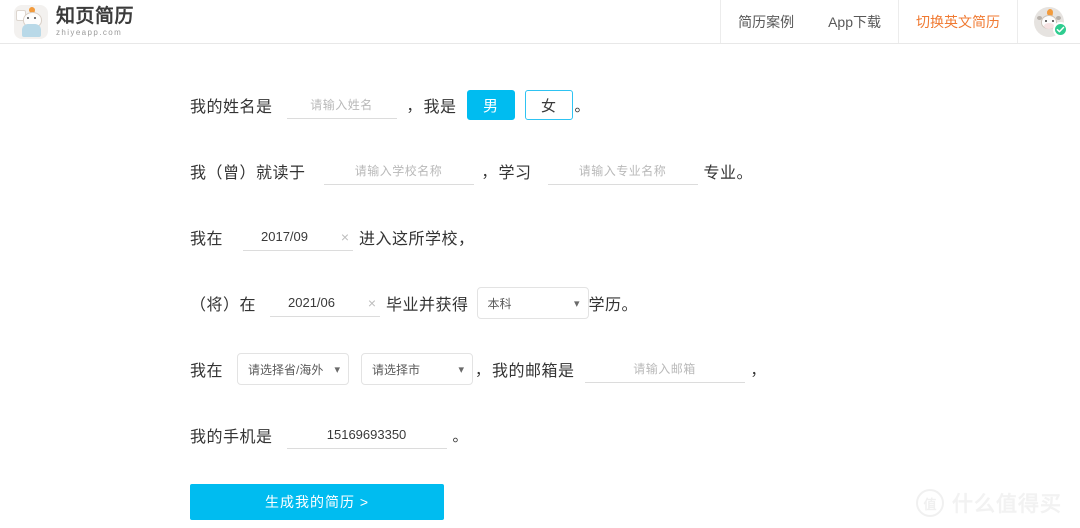 The width and height of the screenshot is (1080, 528). I want to click on site-header: 知页简历 zhiyeapp.com 简历案例 App下载 切换英文简历, so click(540, 22).